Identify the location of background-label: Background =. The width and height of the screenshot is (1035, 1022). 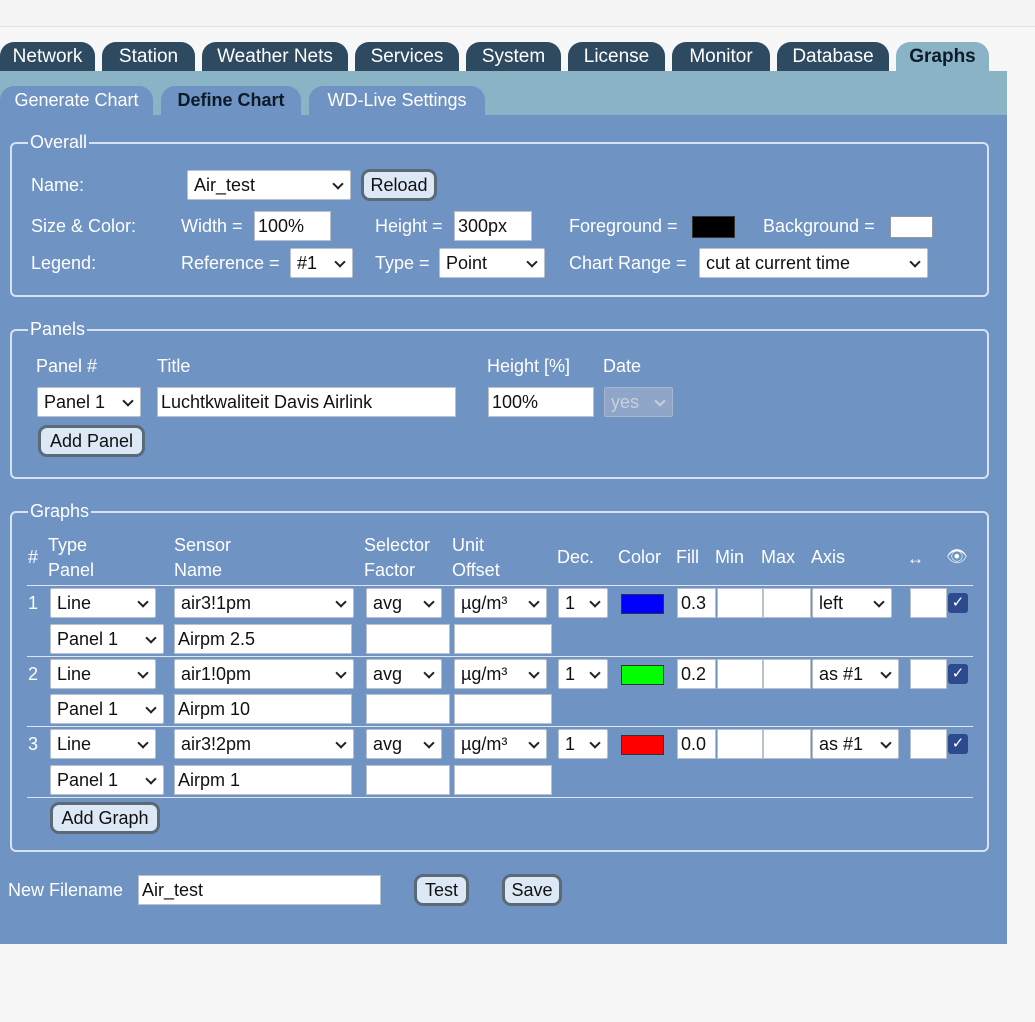
(819, 226).